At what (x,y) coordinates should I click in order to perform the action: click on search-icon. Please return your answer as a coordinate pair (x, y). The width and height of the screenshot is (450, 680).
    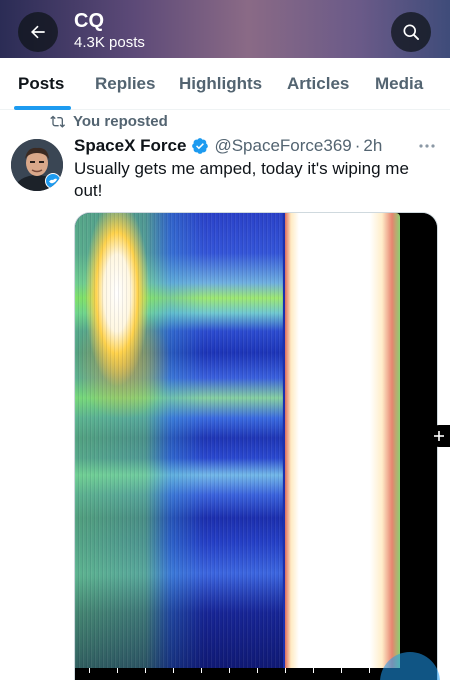
    Looking at the image, I should click on (411, 32).